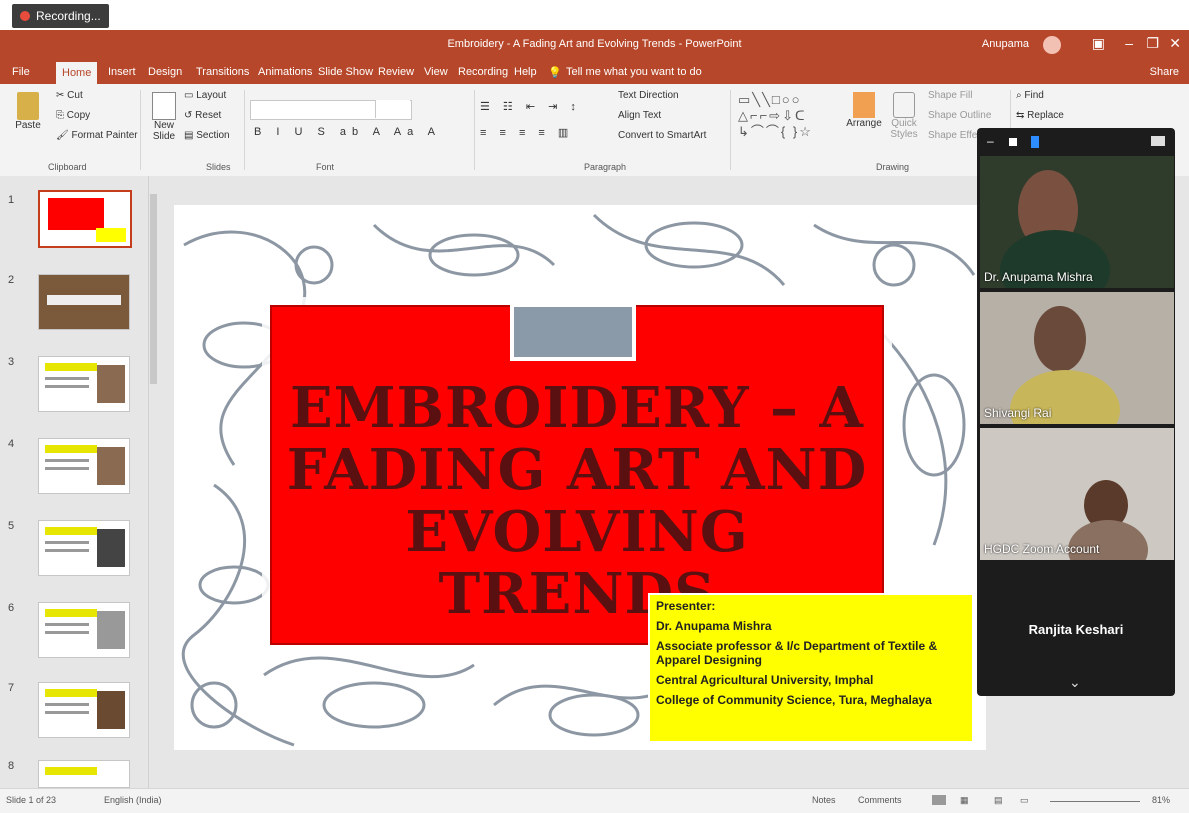 This screenshot has width=1189, height=813. Describe the element at coordinates (392, 109) in the screenshot. I see `font-size-box` at that location.